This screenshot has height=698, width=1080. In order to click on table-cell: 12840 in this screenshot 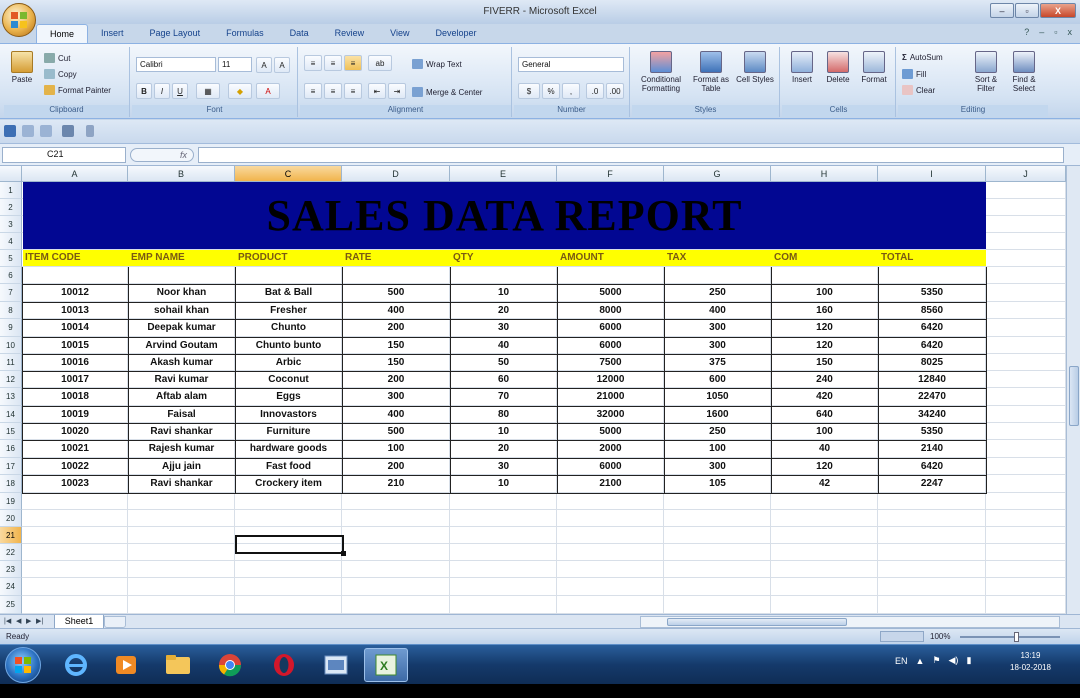, I will do `click(932, 379)`.